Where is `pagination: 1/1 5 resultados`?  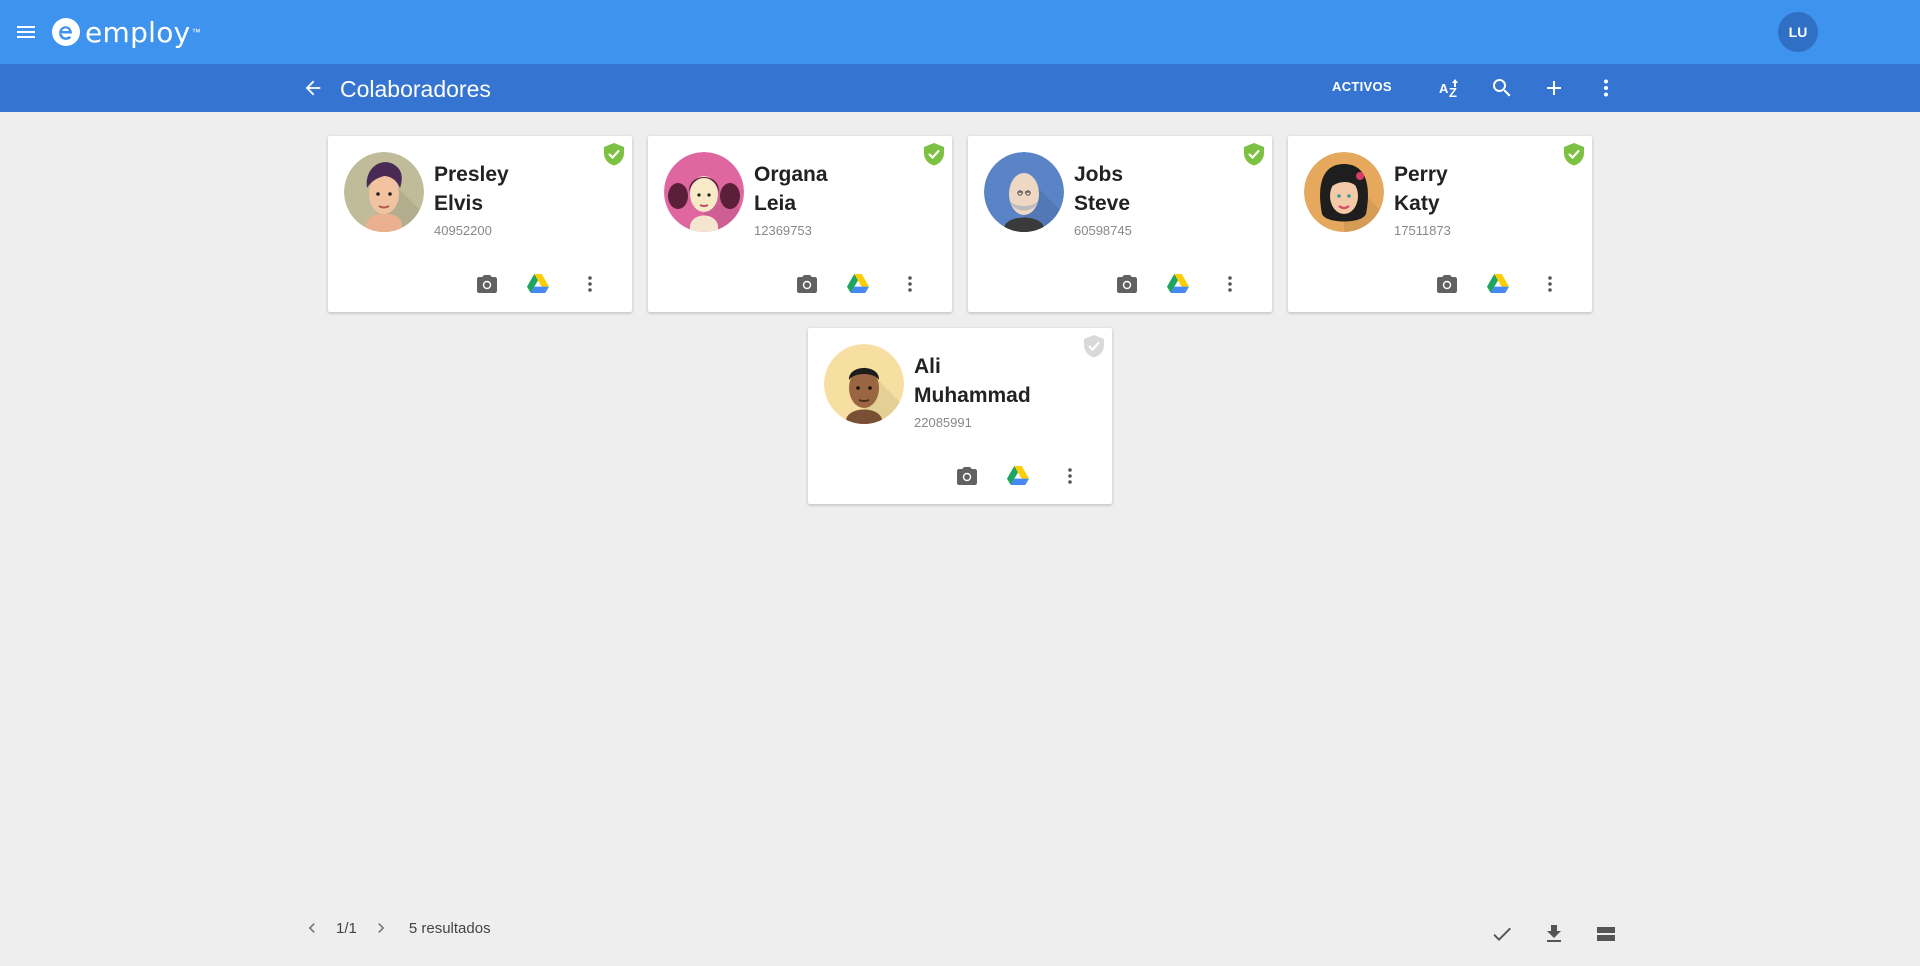
pagination: 1/1 5 resultados is located at coordinates (396, 928).